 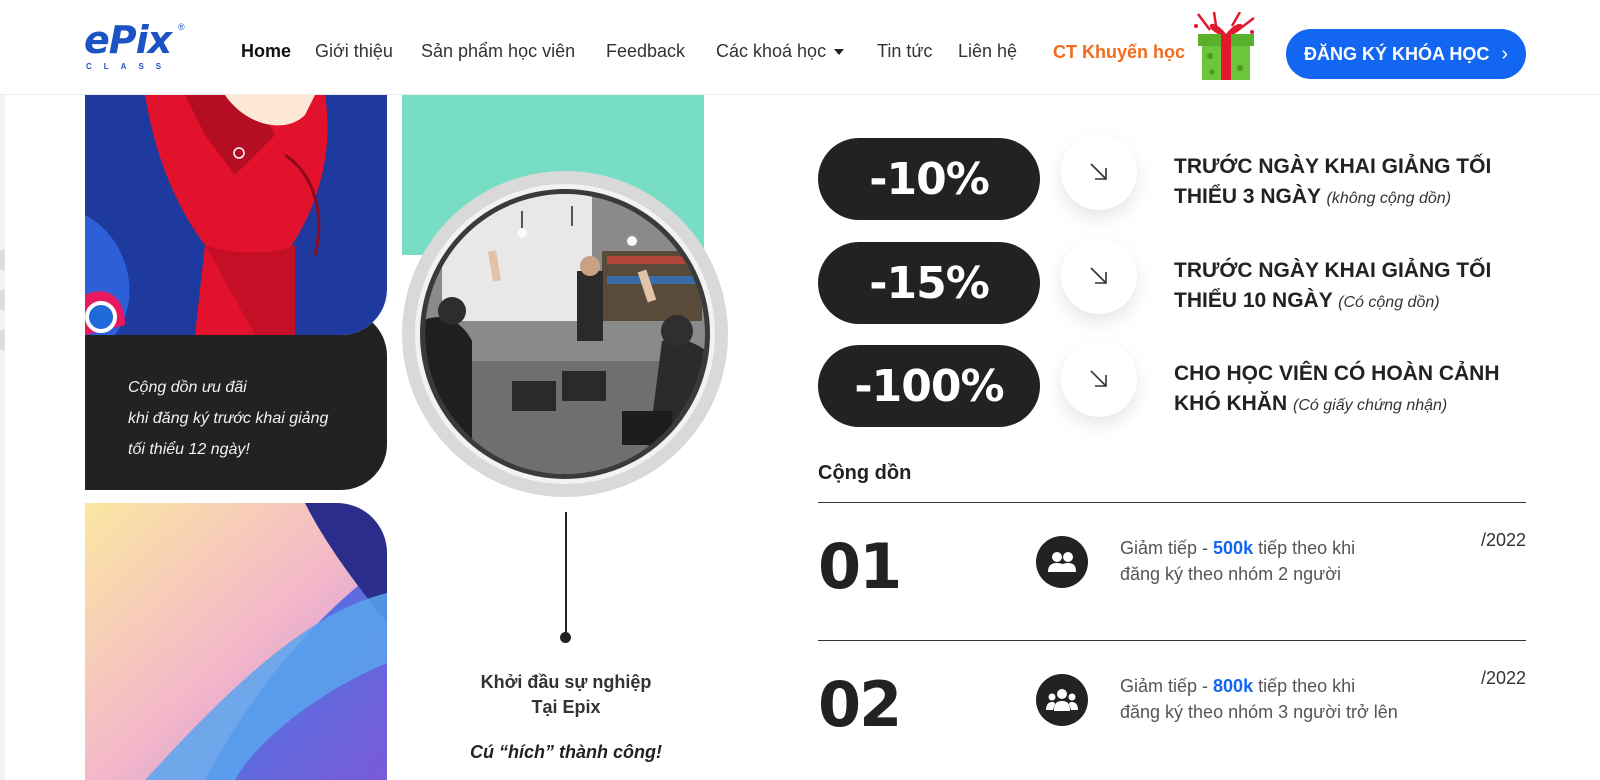 What do you see at coordinates (1259, 712) in the screenshot?
I see `tier-line-2: đăng ký theo nhóm 3 người trở lên` at bounding box center [1259, 712].